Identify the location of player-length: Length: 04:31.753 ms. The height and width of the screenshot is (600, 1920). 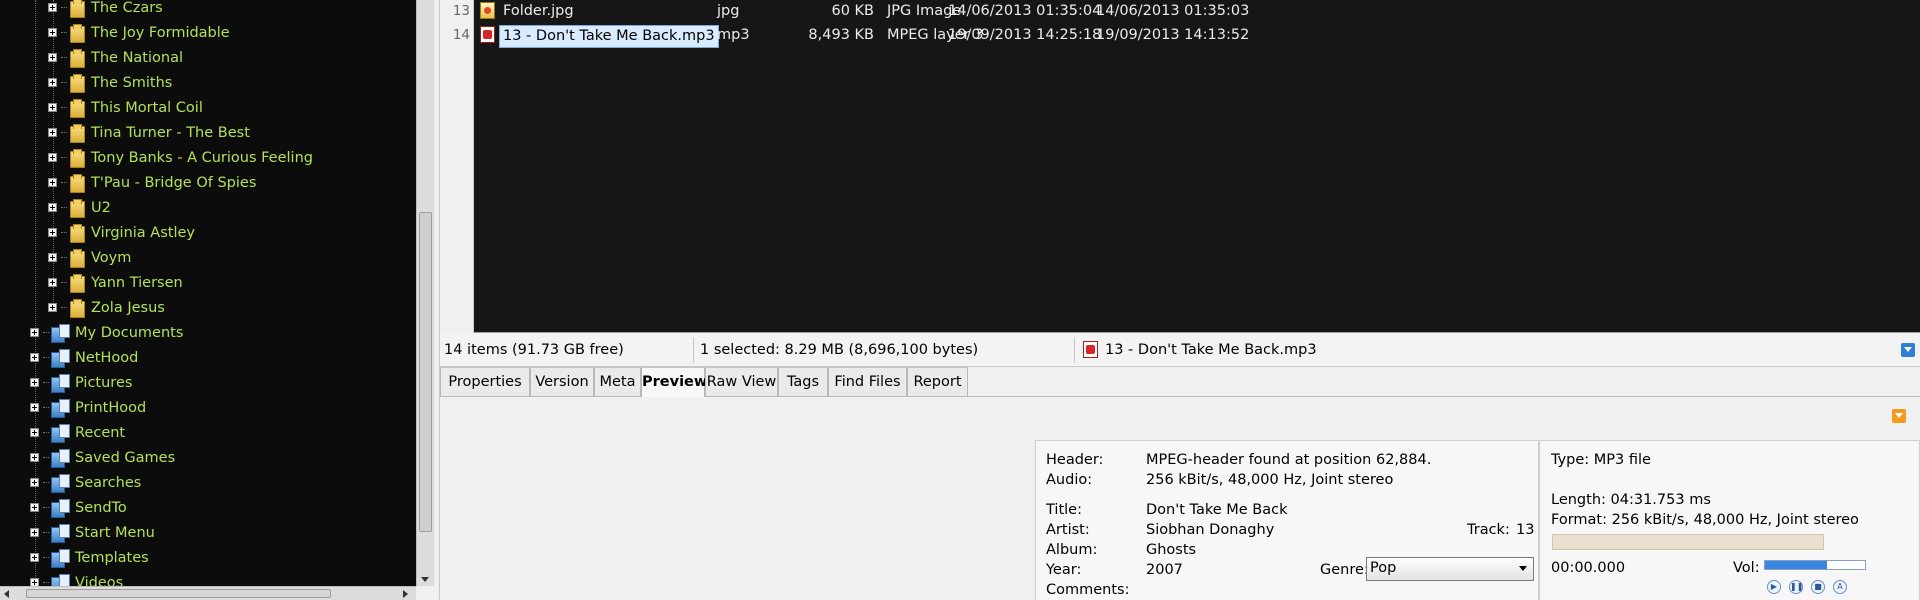
(1631, 500).